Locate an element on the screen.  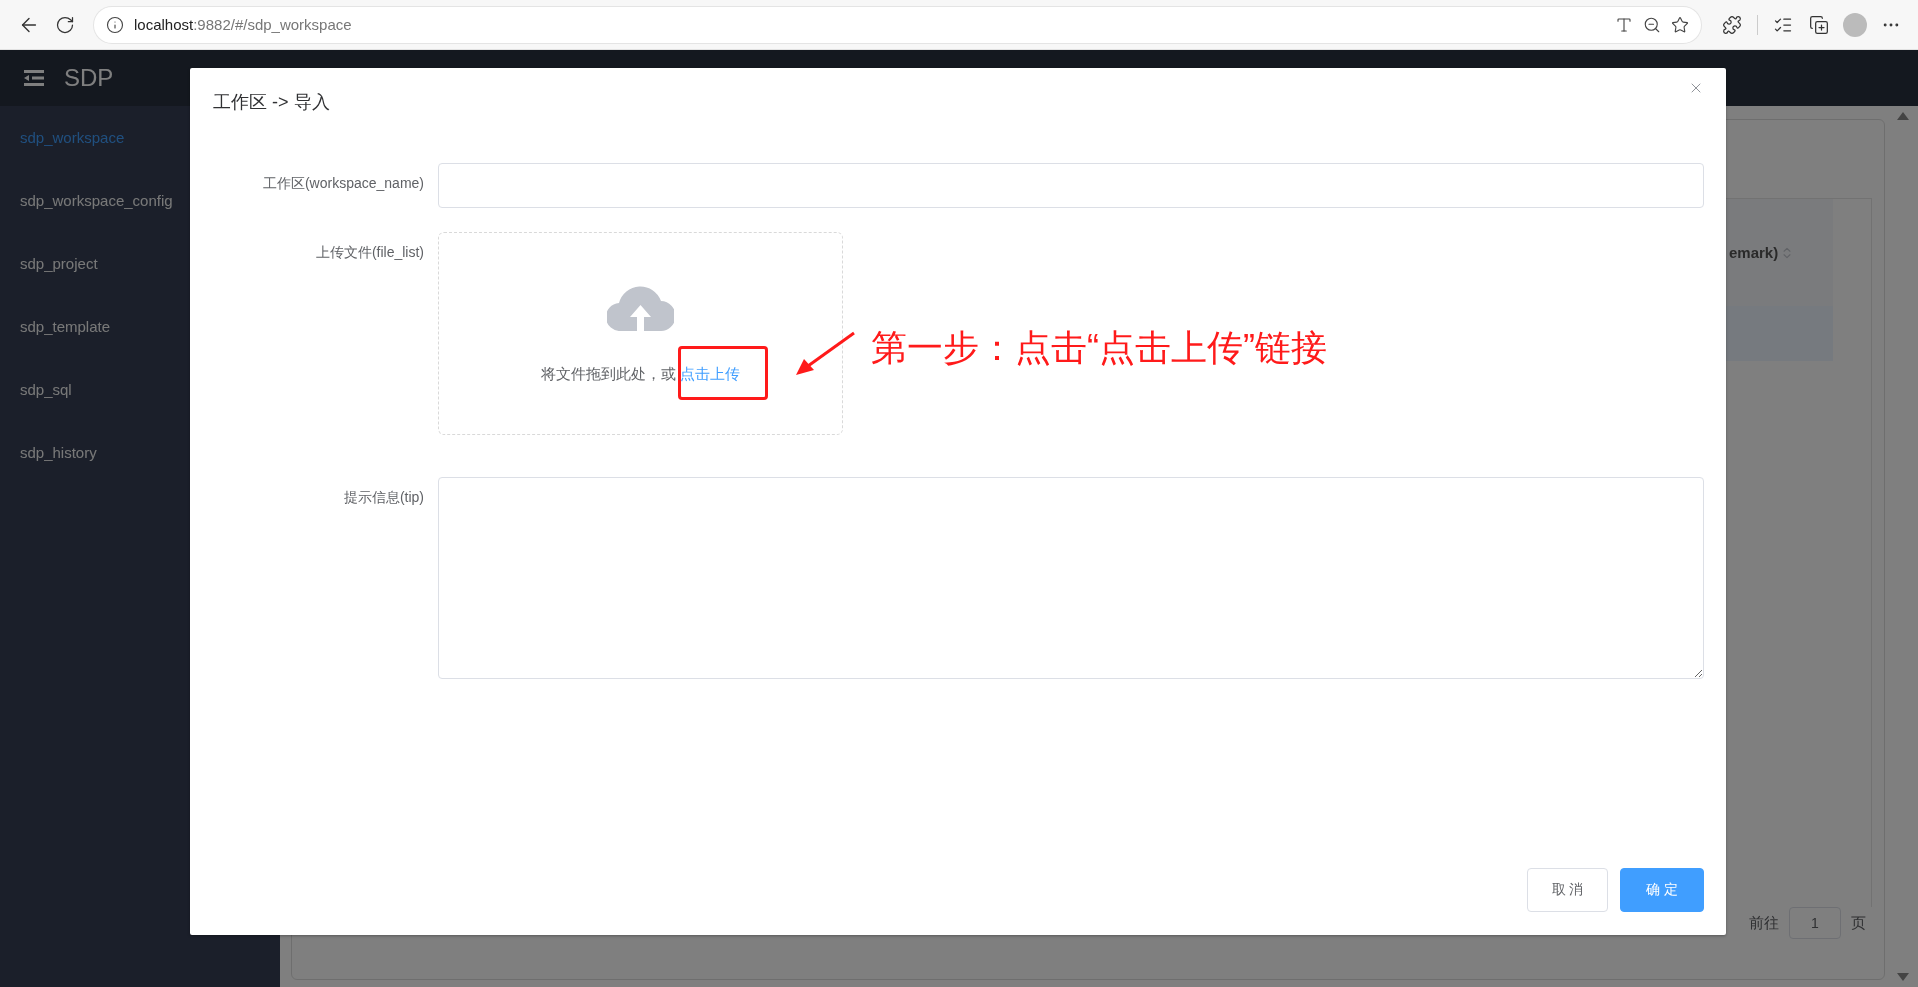
app-title: SDP is located at coordinates (89, 78).